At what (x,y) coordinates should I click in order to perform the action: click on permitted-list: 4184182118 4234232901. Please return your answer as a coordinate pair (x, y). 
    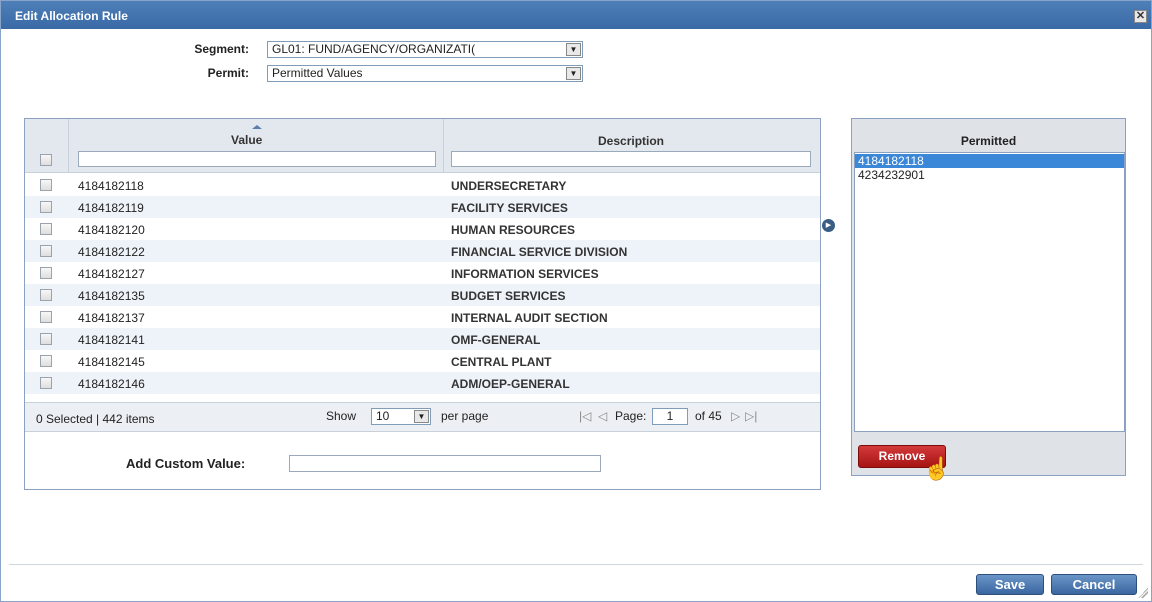
    Looking at the image, I should click on (989, 292).